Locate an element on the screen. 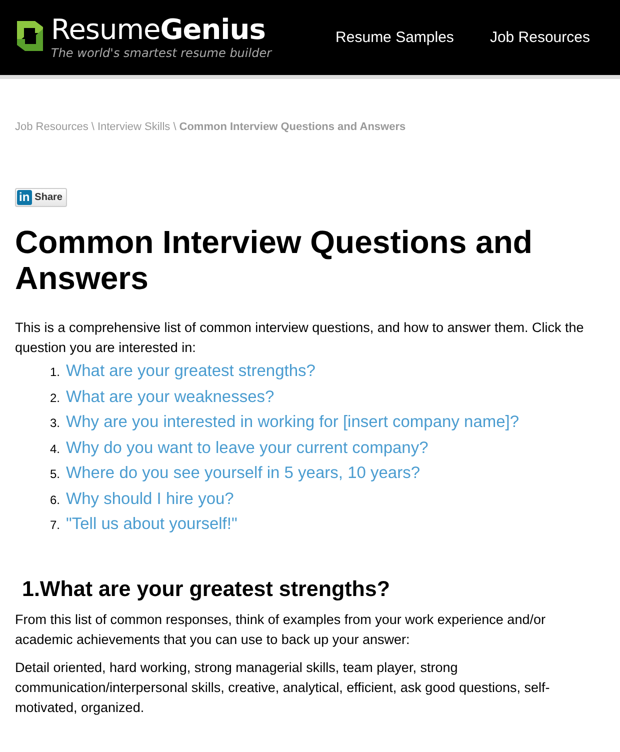 Image resolution: width=620 pixels, height=752 pixels. question-link: Why should I hire you? is located at coordinates (150, 499).